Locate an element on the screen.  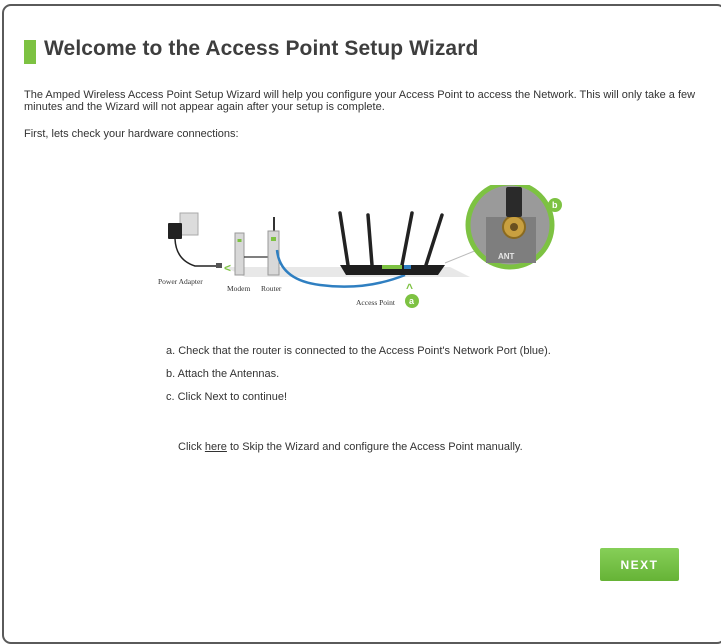
badge-b-label: b is located at coordinates (555, 205).